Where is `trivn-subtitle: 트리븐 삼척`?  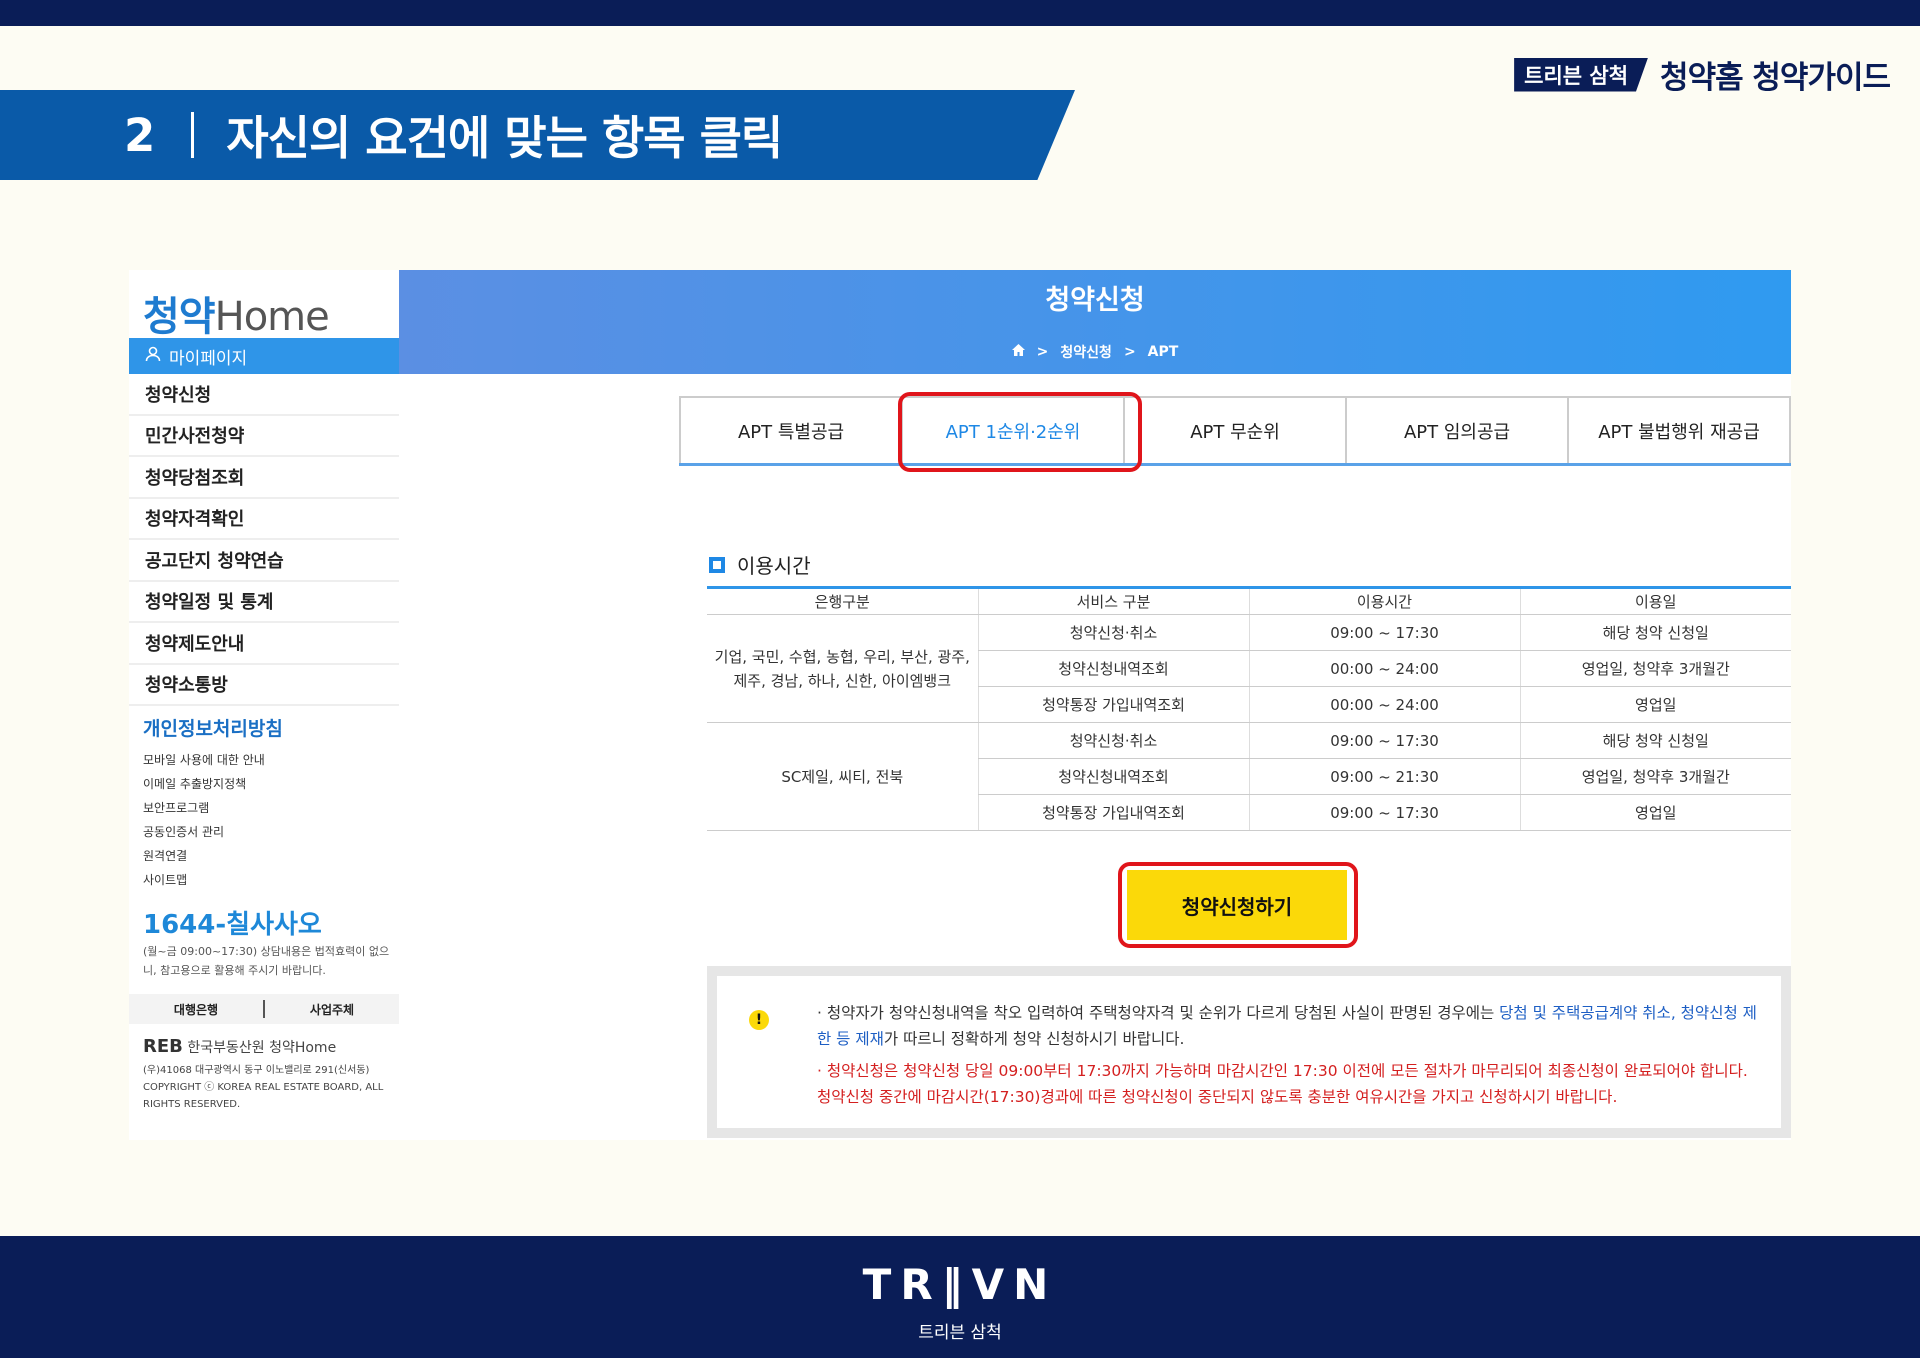 trivn-subtitle: 트리븐 삼척 is located at coordinates (960, 1333).